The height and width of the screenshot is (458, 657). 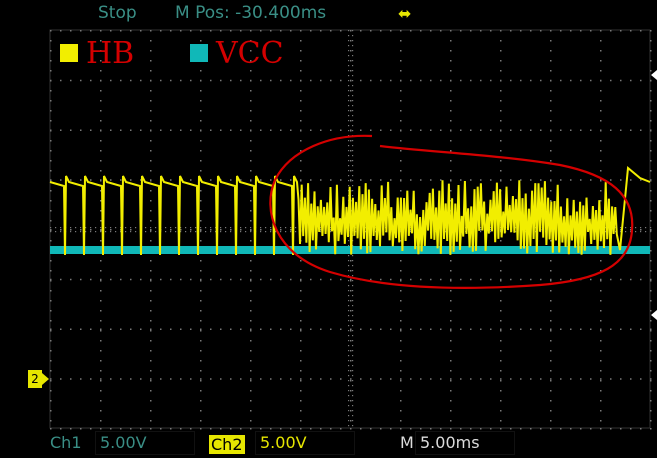 I want to click on legend-label-hb: HB, so click(x=110, y=53).